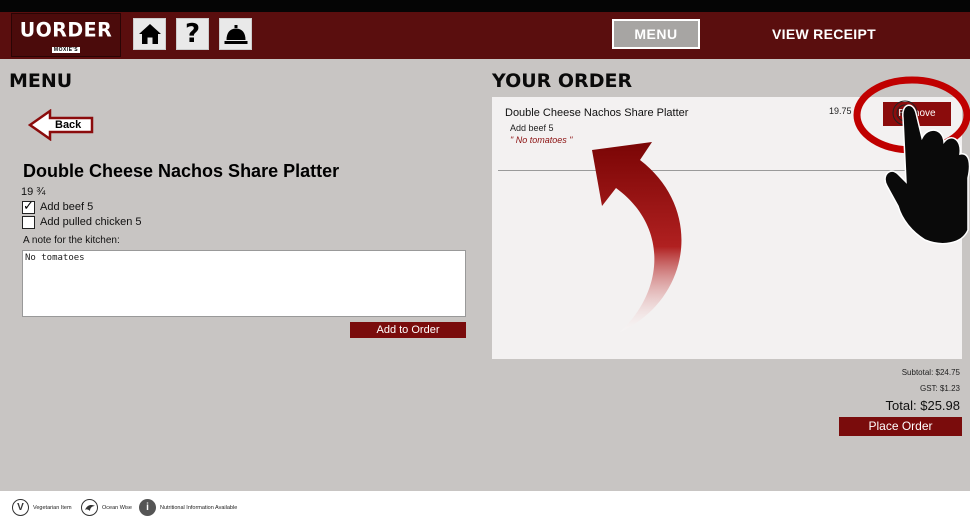 The width and height of the screenshot is (970, 520). I want to click on checkmark-icon: ✓, so click(28, 205).